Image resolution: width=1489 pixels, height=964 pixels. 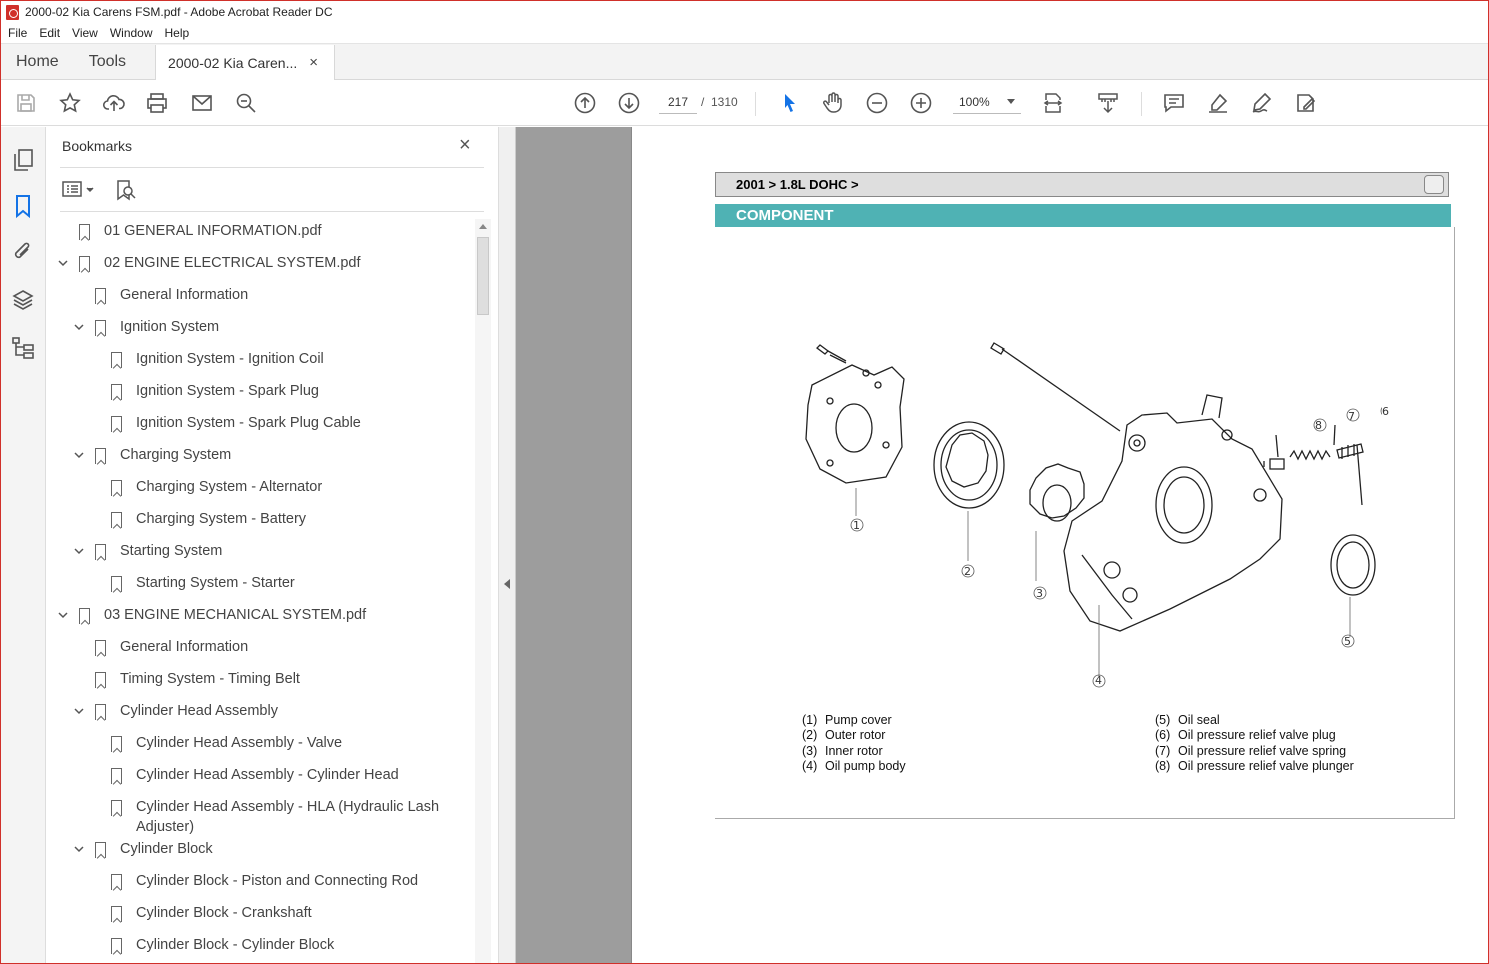 I want to click on page-number-input: 217, so click(x=678, y=102).